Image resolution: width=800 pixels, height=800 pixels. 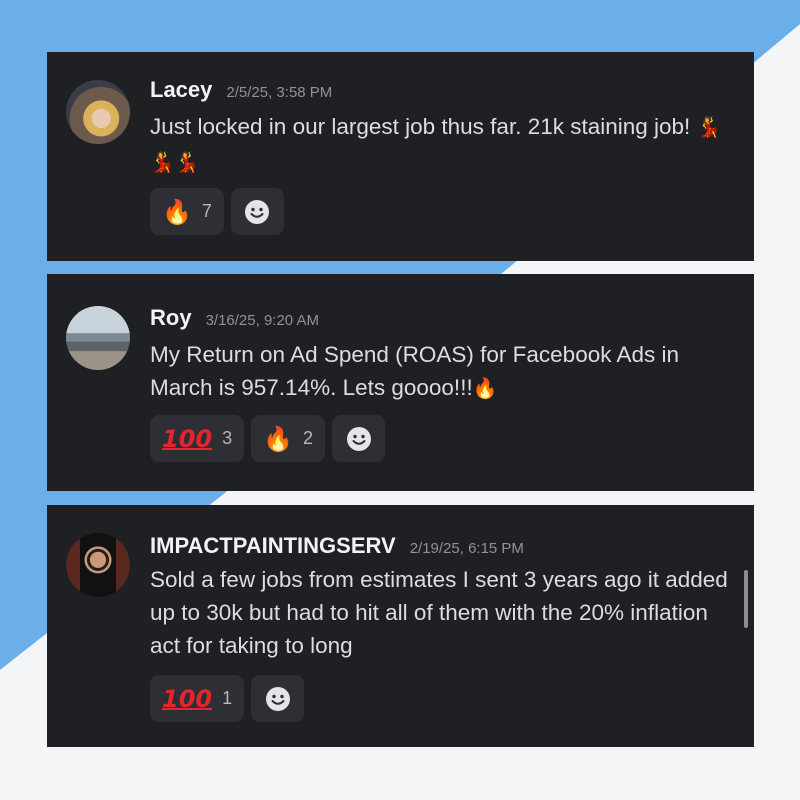 I want to click on reaction-bar: 🔥 7, so click(x=217, y=211).